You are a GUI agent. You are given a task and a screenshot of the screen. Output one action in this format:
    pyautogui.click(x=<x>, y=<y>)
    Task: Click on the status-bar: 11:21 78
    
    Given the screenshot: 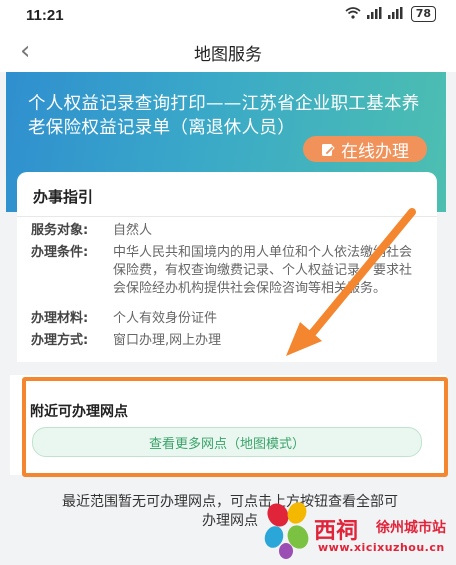 What is the action you would take?
    pyautogui.click(x=228, y=15)
    